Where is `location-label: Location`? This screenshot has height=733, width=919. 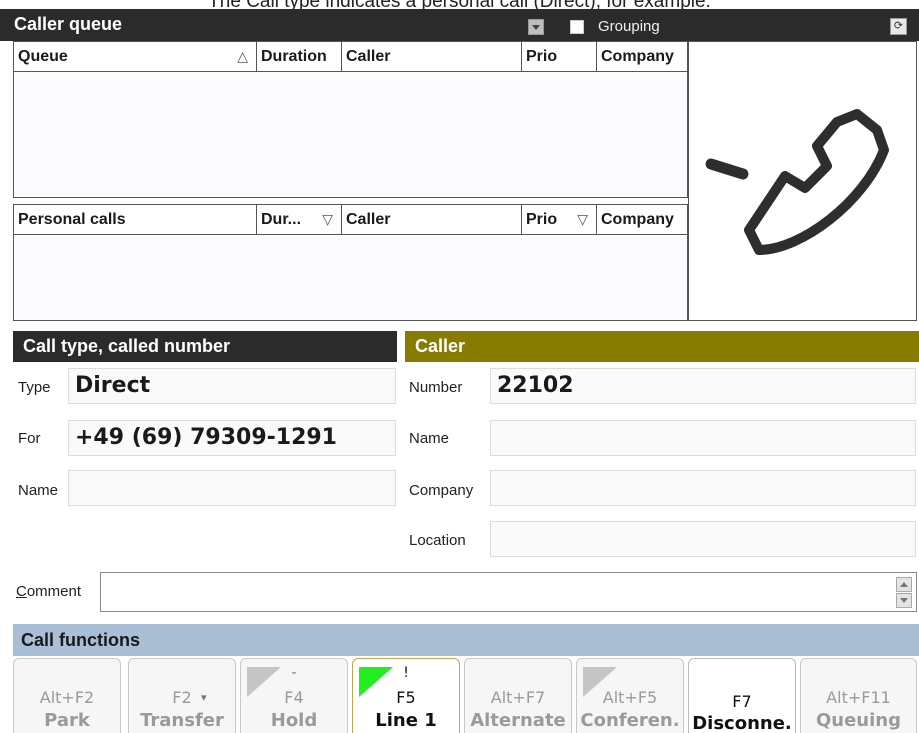
location-label: Location is located at coordinates (437, 540).